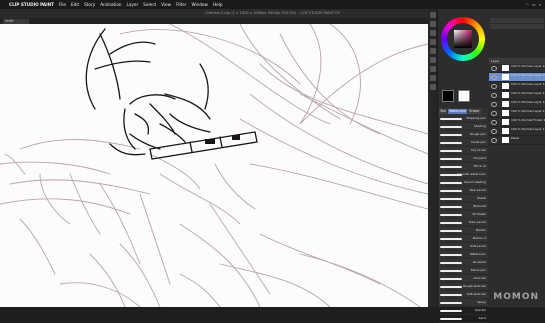 This screenshot has height=323, width=545. Describe the element at coordinates (534, 4) in the screenshot. I see `battery-icon: ▭` at that location.